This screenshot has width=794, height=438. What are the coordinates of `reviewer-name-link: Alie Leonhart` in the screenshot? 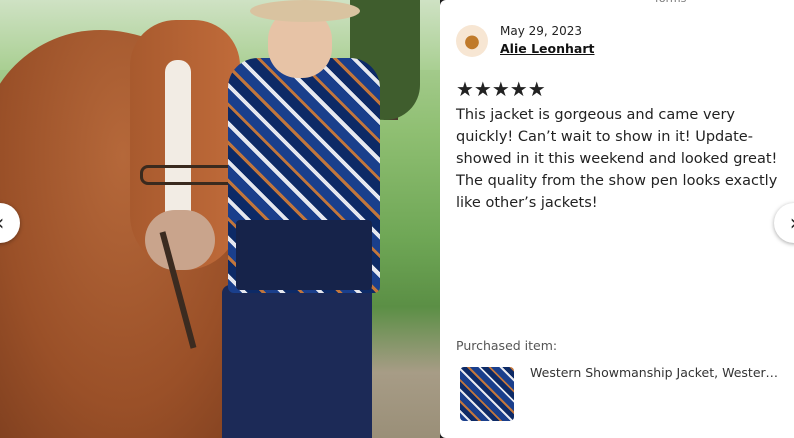 It's located at (547, 48).